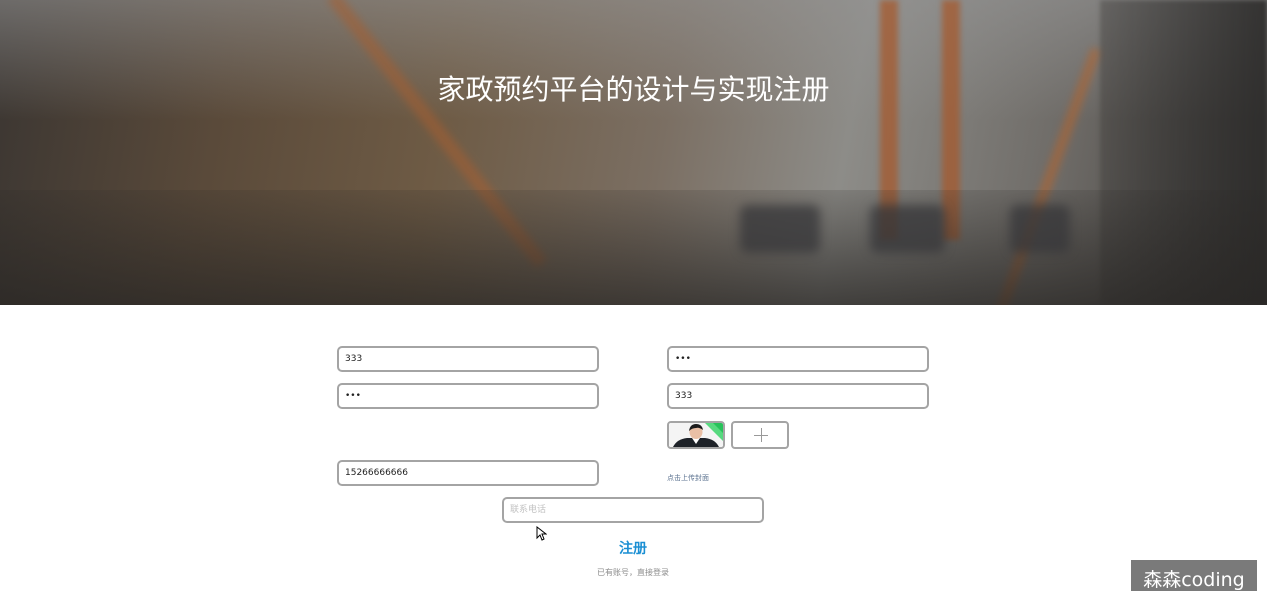  What do you see at coordinates (468, 359) in the screenshot?
I see `username-input` at bounding box center [468, 359].